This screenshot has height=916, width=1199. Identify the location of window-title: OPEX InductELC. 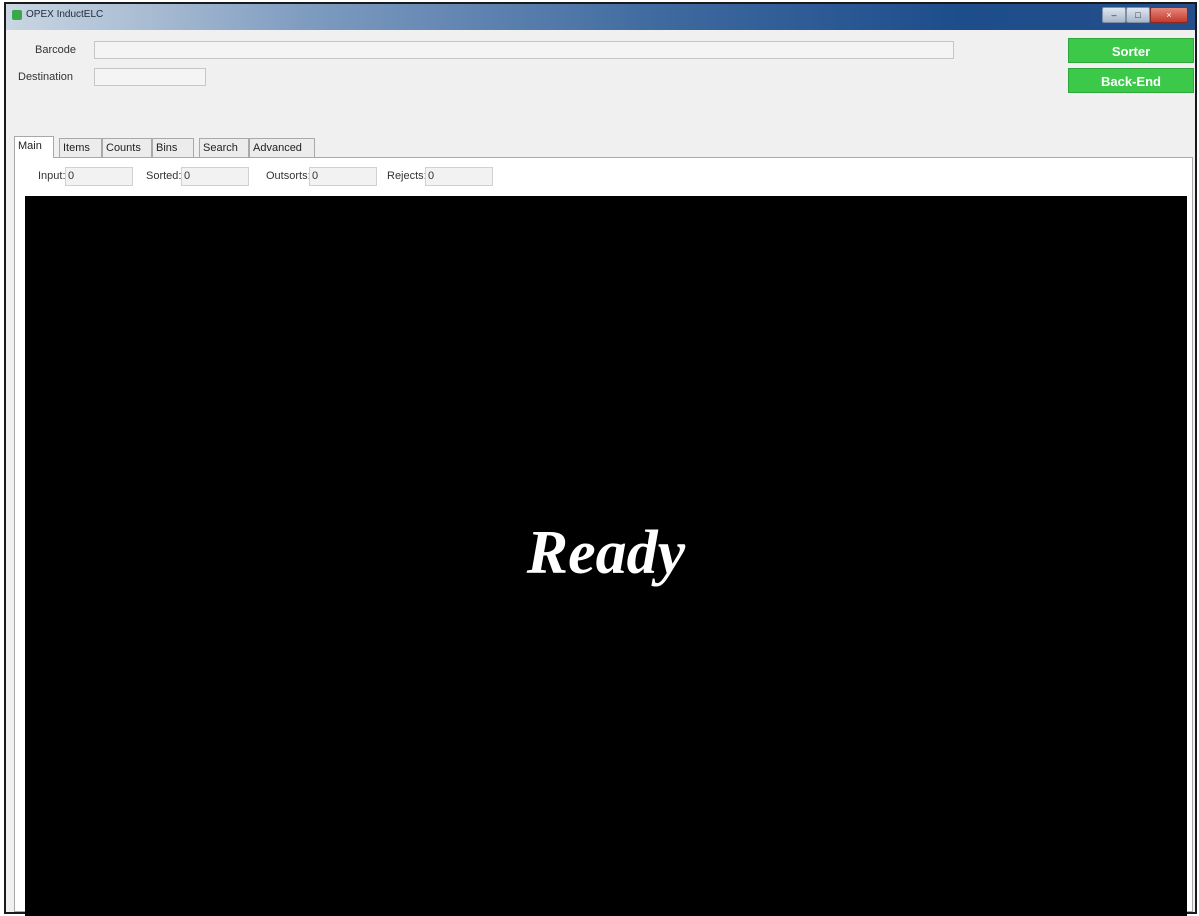
(65, 14).